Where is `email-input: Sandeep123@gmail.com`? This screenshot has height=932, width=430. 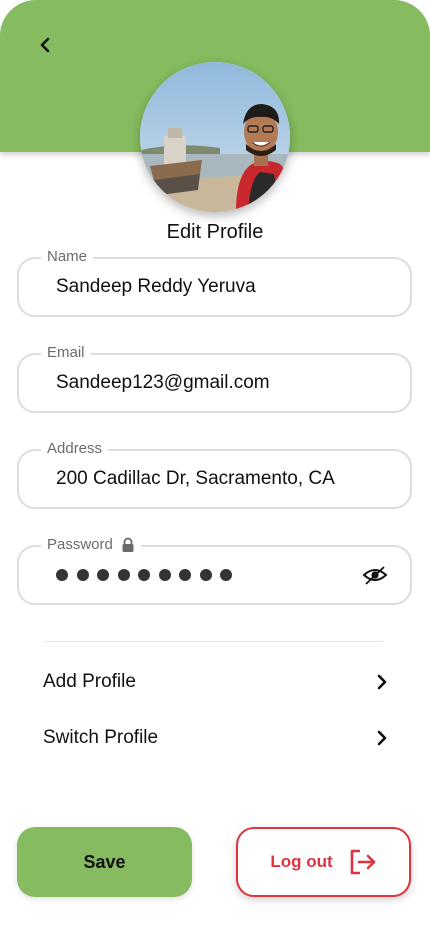
email-input: Sandeep123@gmail.com is located at coordinates (163, 383).